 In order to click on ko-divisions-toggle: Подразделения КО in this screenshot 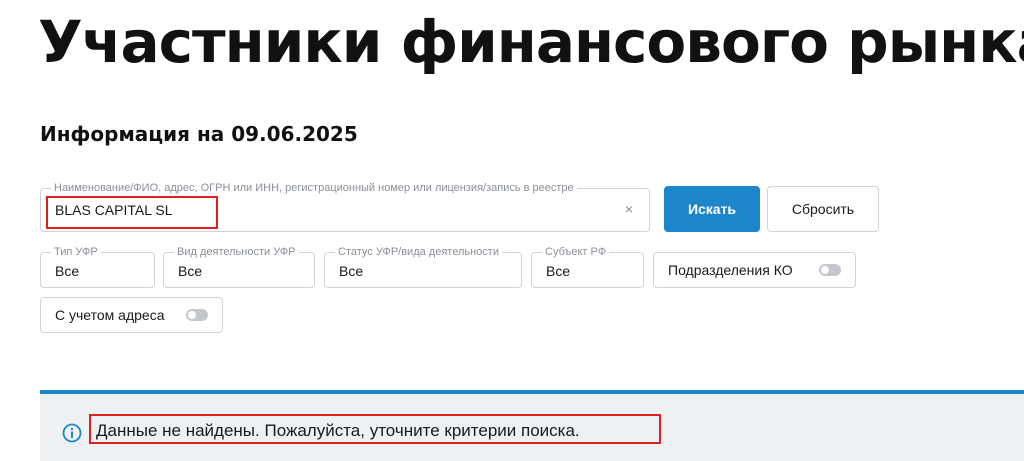, I will do `click(754, 270)`.